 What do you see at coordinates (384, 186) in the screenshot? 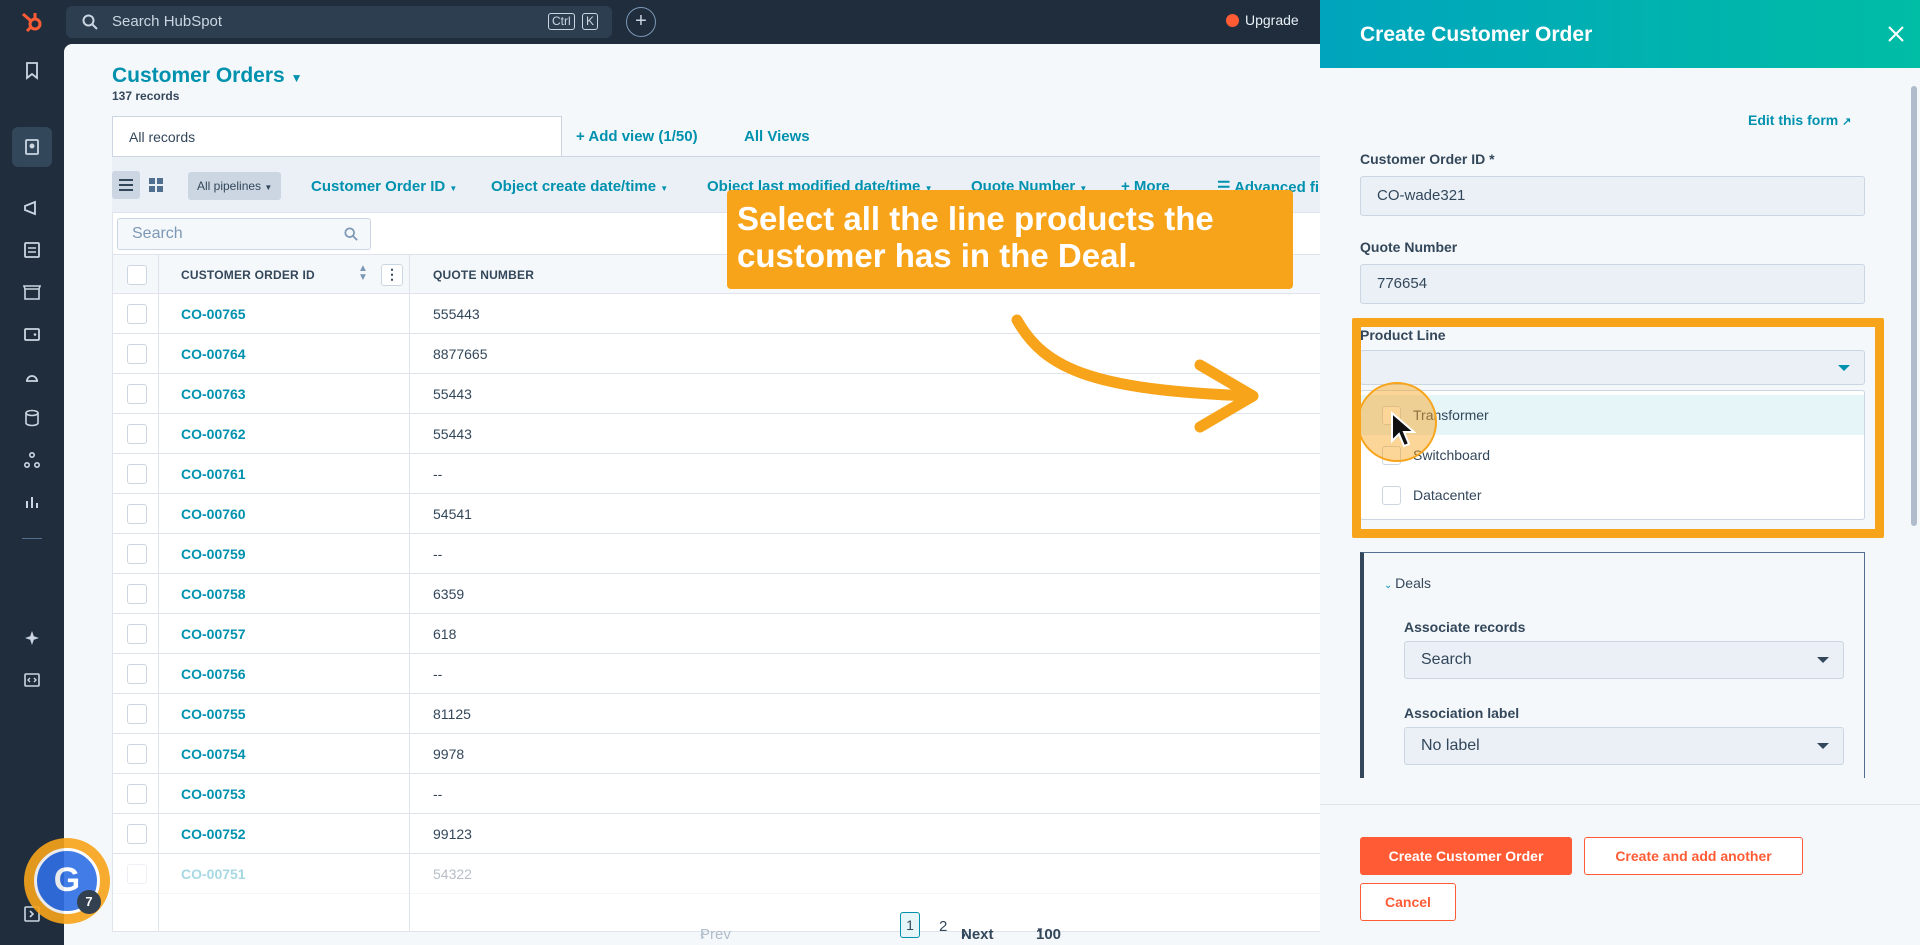
I see `filter-customer-order-id: Customer Order ID ▼` at bounding box center [384, 186].